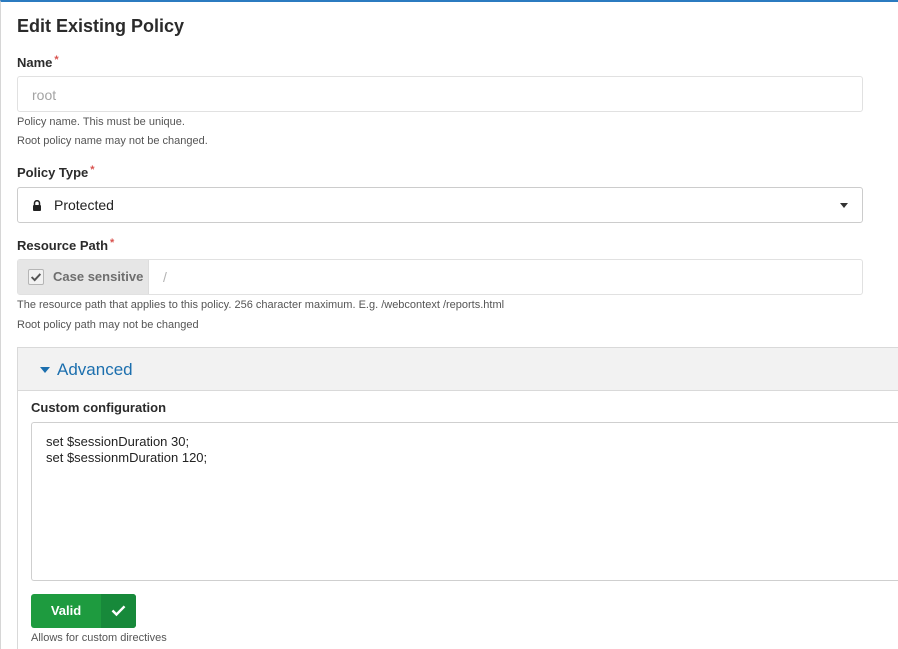  Describe the element at coordinates (127, 457) in the screenshot. I see `config-line-2: set $sessionmDuration 120;` at that location.